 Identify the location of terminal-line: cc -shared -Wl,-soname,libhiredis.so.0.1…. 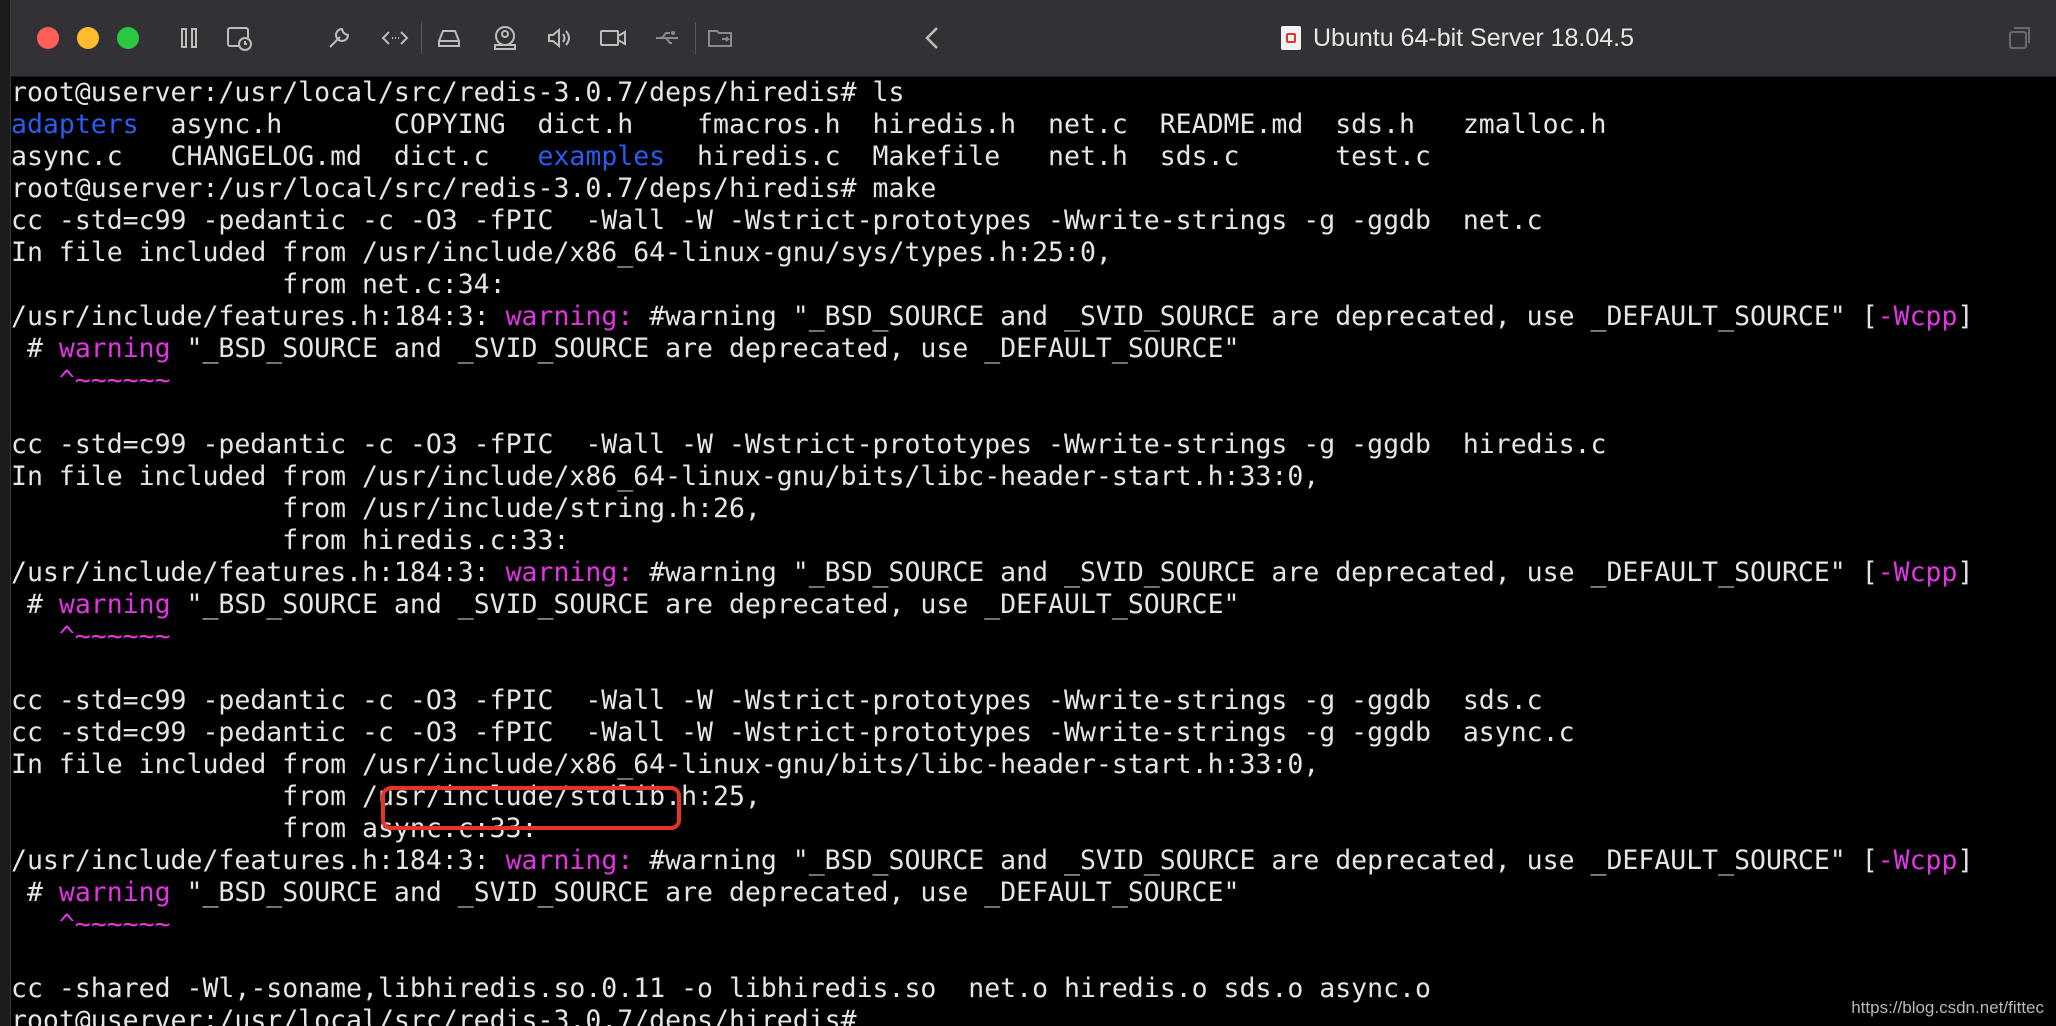
(1033, 989).